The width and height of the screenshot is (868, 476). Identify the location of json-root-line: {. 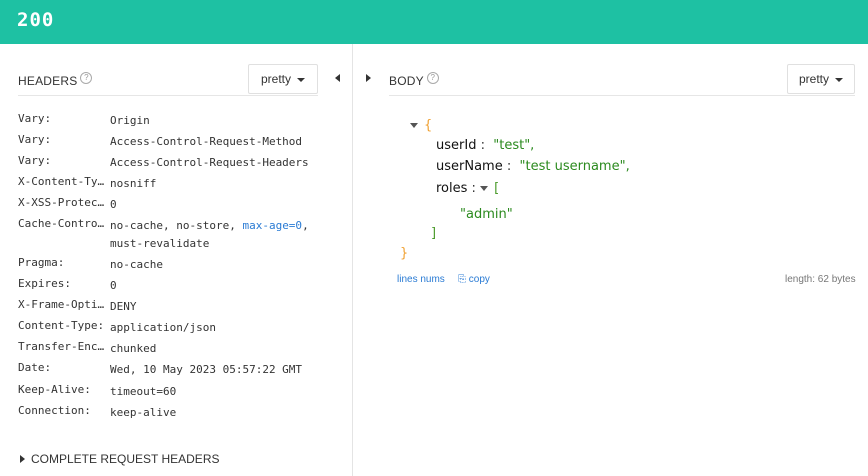
(421, 125).